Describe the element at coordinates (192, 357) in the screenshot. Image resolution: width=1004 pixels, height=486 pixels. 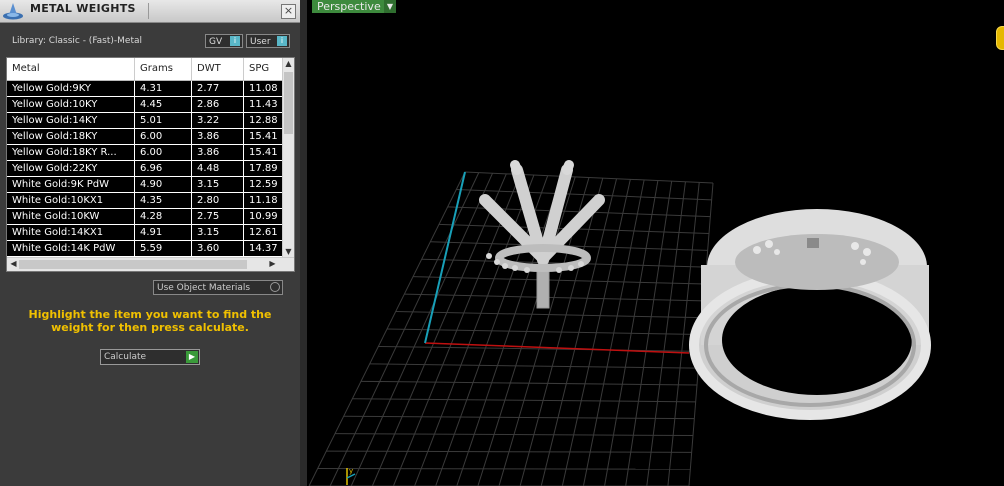
I see `play-icon: ▶` at that location.